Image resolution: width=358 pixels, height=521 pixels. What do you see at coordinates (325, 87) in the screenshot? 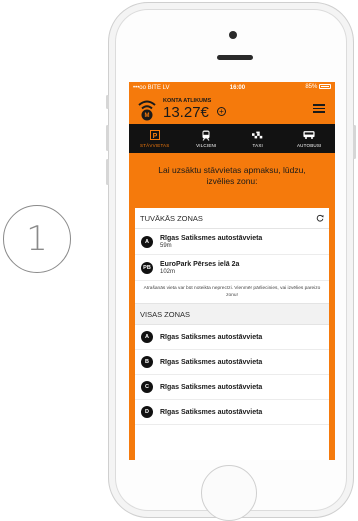
I see `battery-icon` at bounding box center [325, 87].